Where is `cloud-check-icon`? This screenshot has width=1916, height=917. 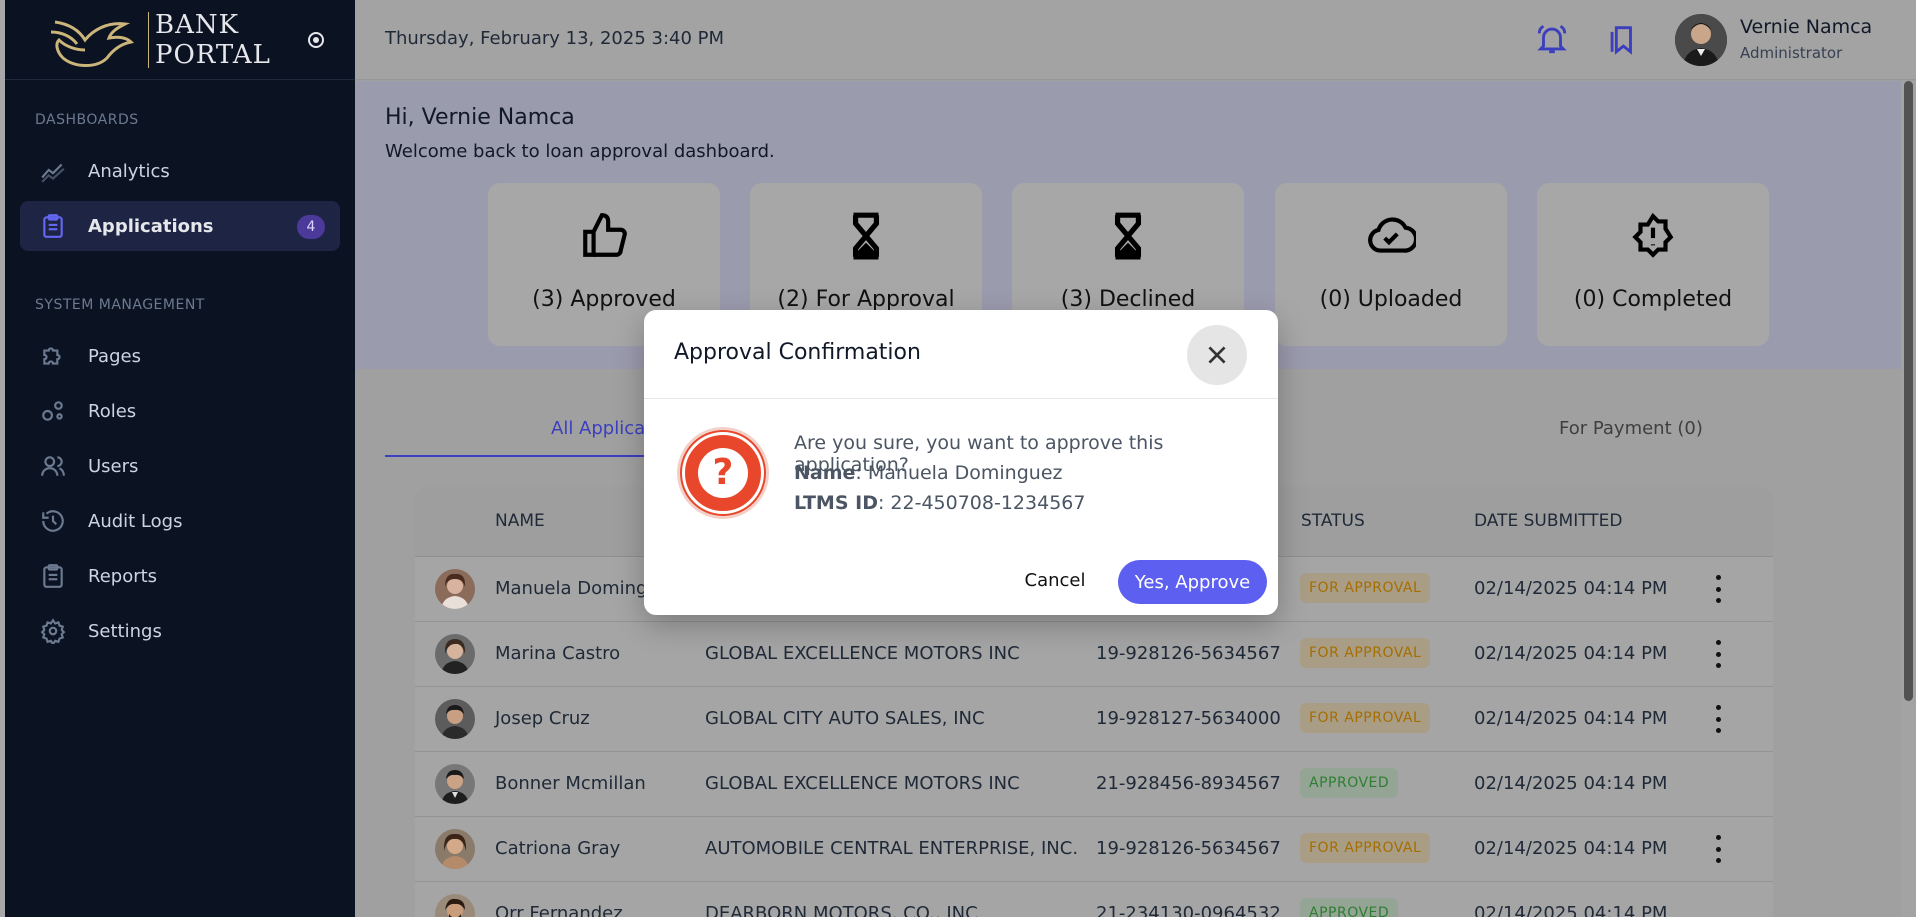 cloud-check-icon is located at coordinates (1391, 236).